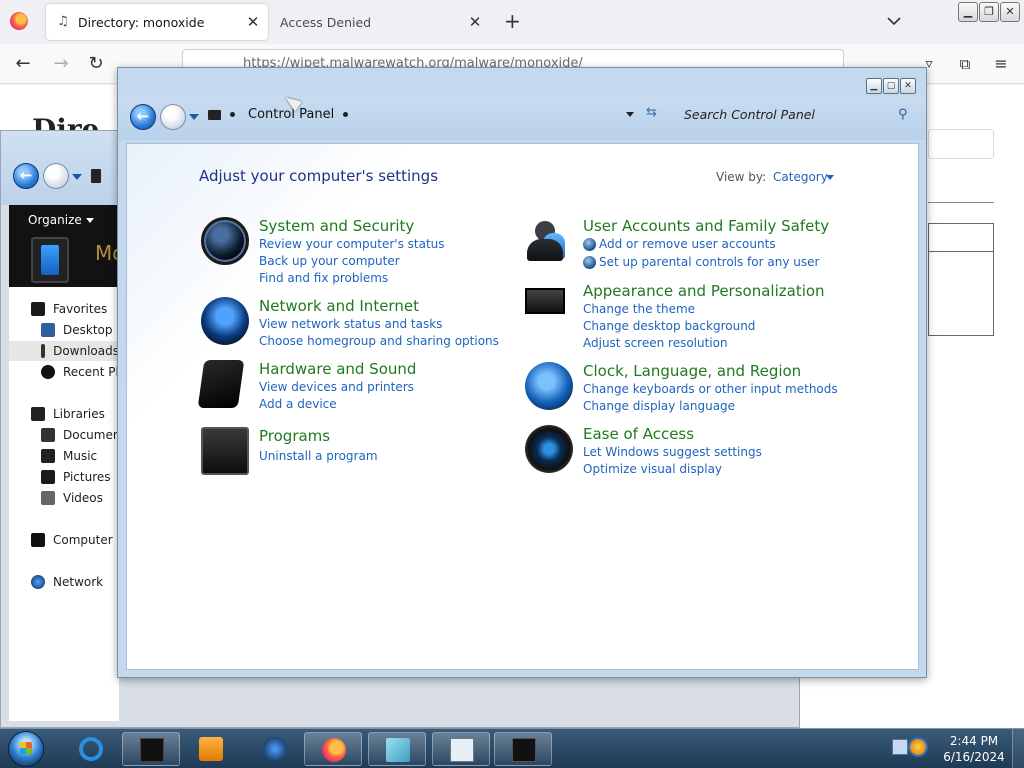  What do you see at coordinates (523, 749) in the screenshot?
I see `taskbar-control-panel` at bounding box center [523, 749].